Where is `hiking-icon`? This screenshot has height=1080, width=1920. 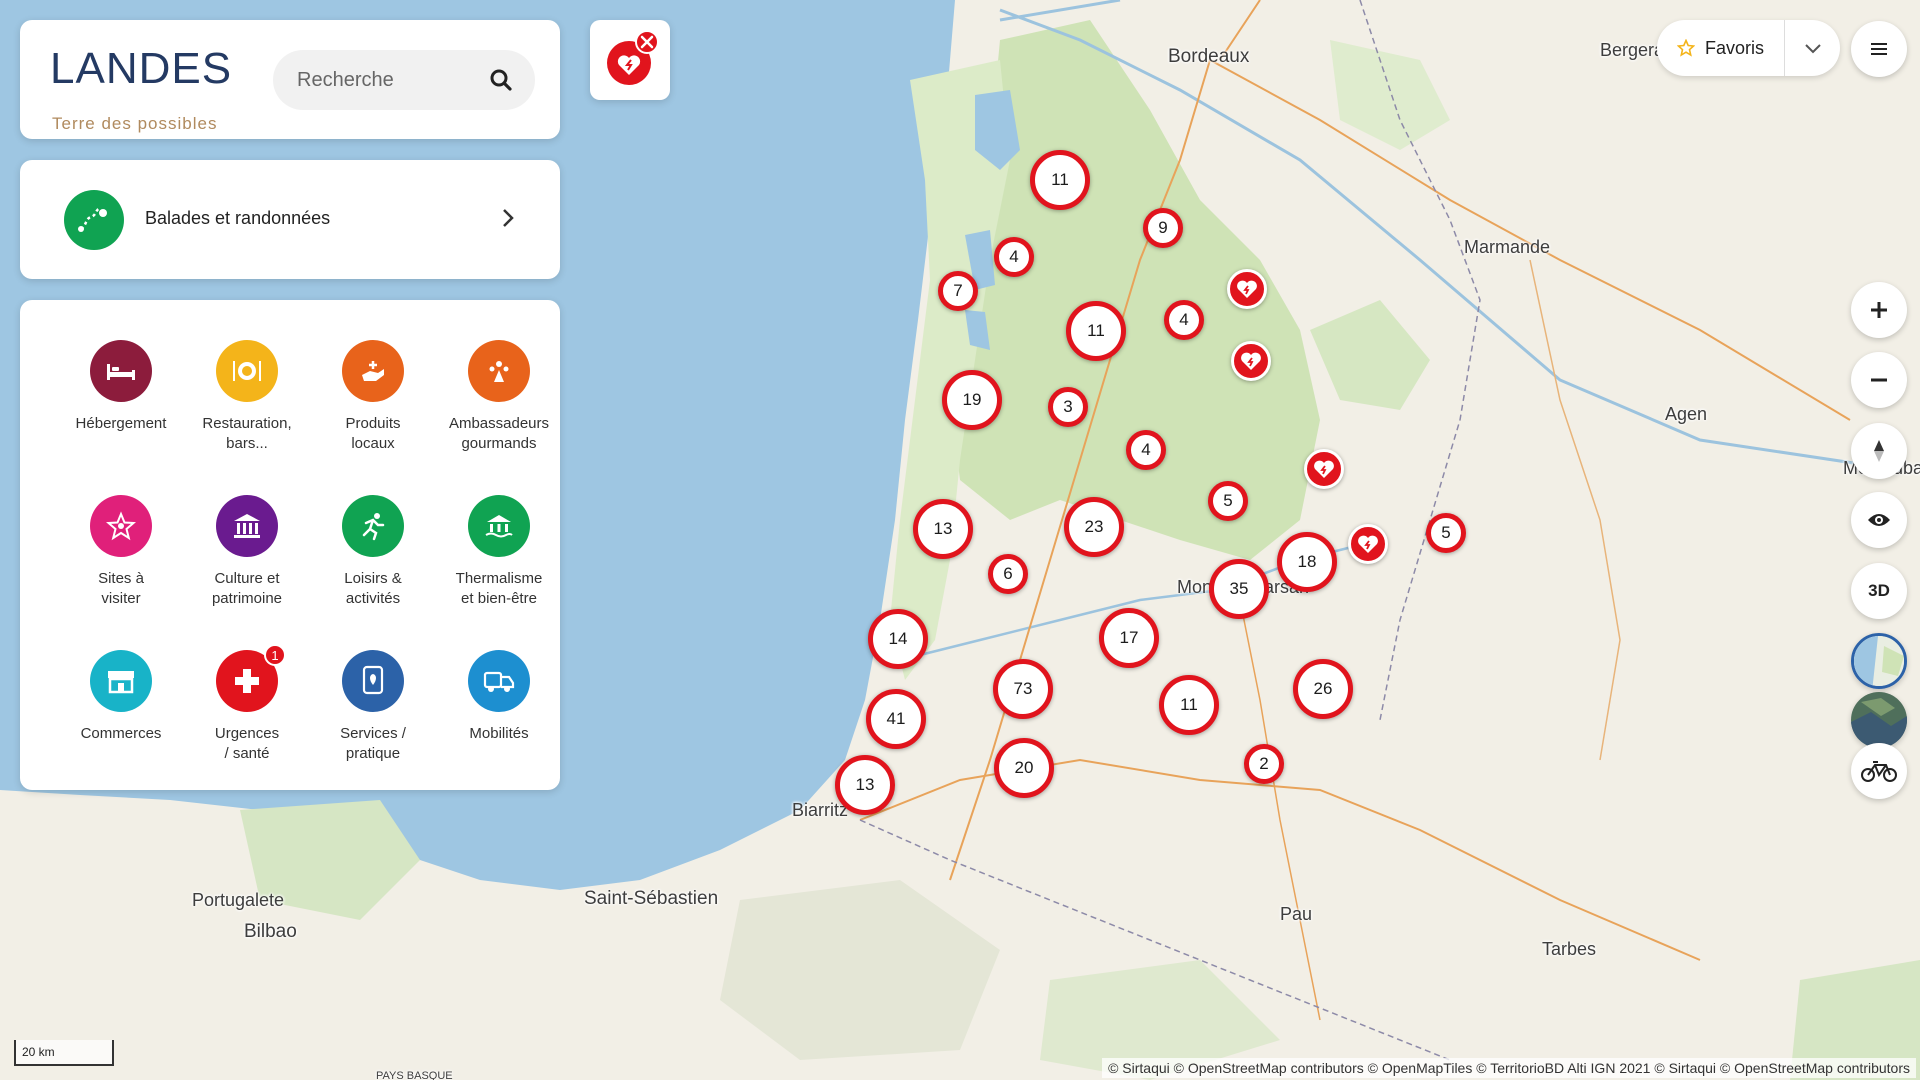 hiking-icon is located at coordinates (94, 220).